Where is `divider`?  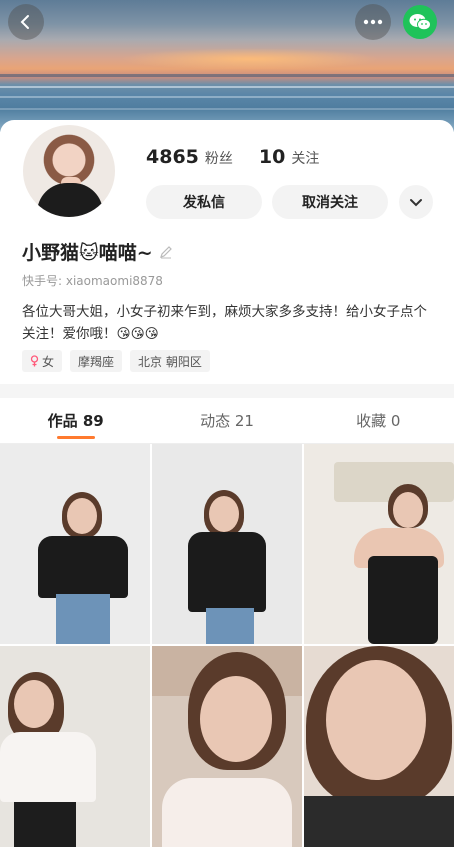 divider is located at coordinates (227, 391).